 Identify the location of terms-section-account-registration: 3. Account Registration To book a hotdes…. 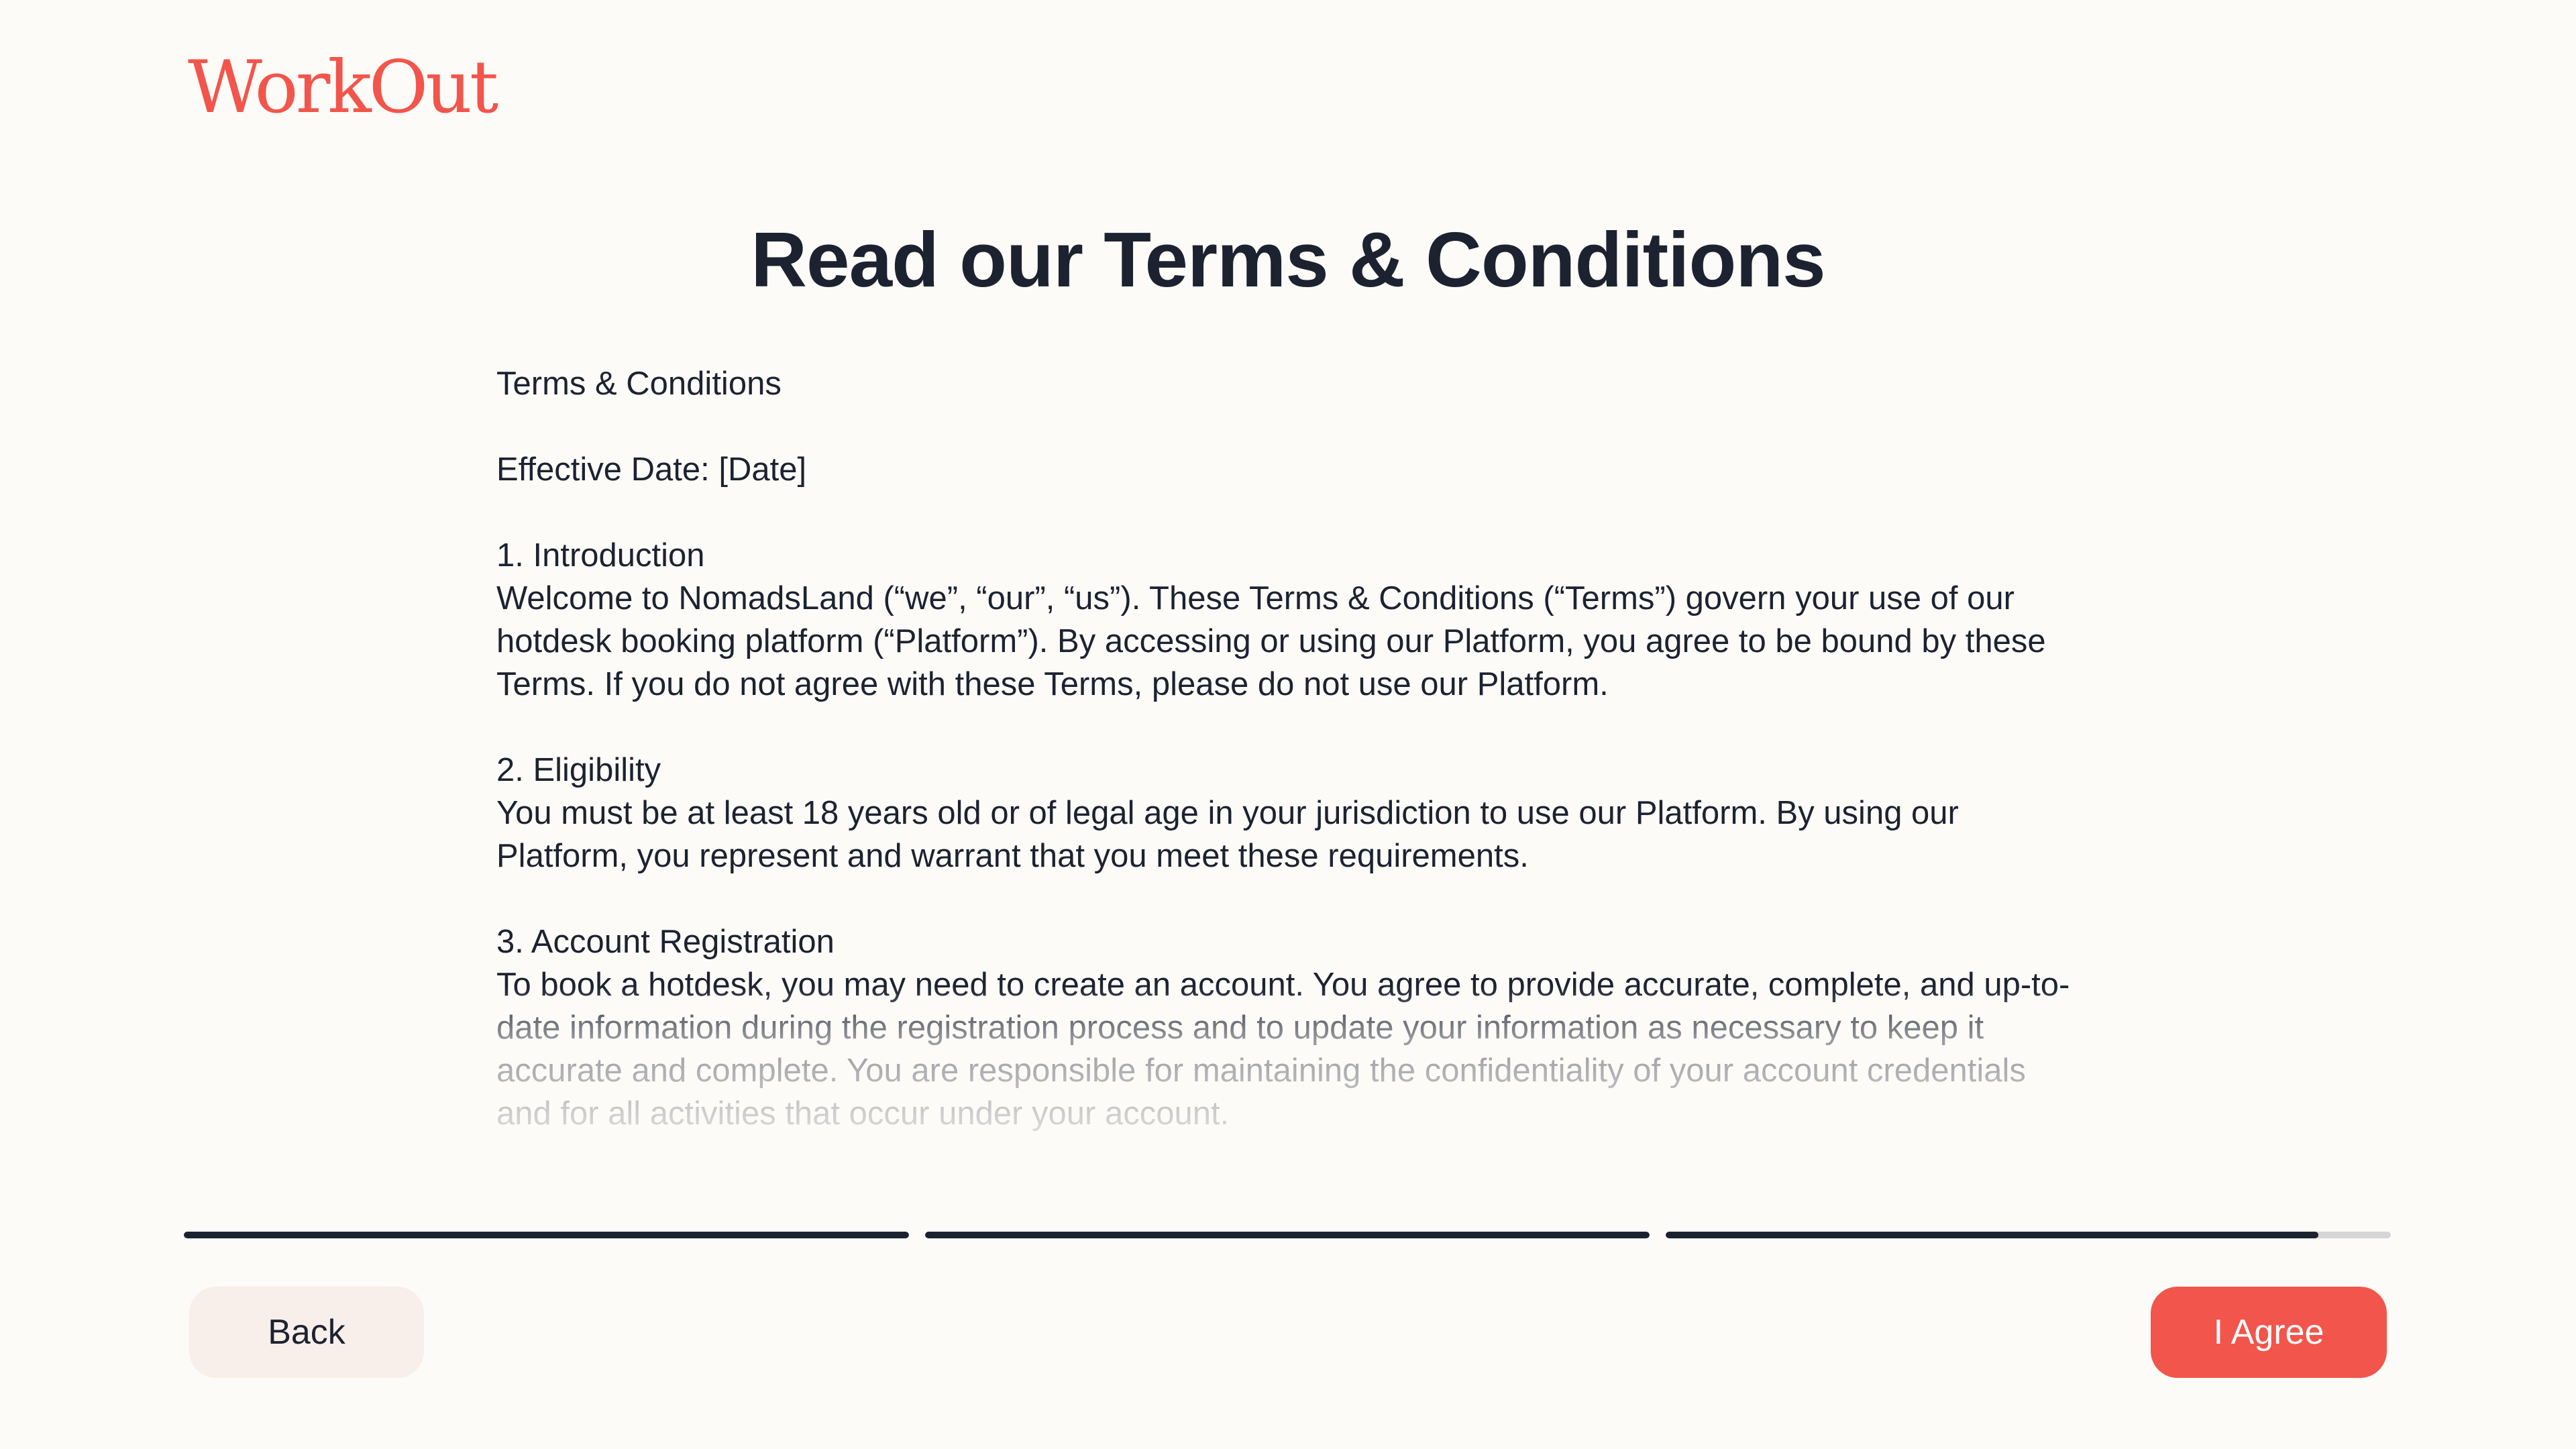
(1288, 1027).